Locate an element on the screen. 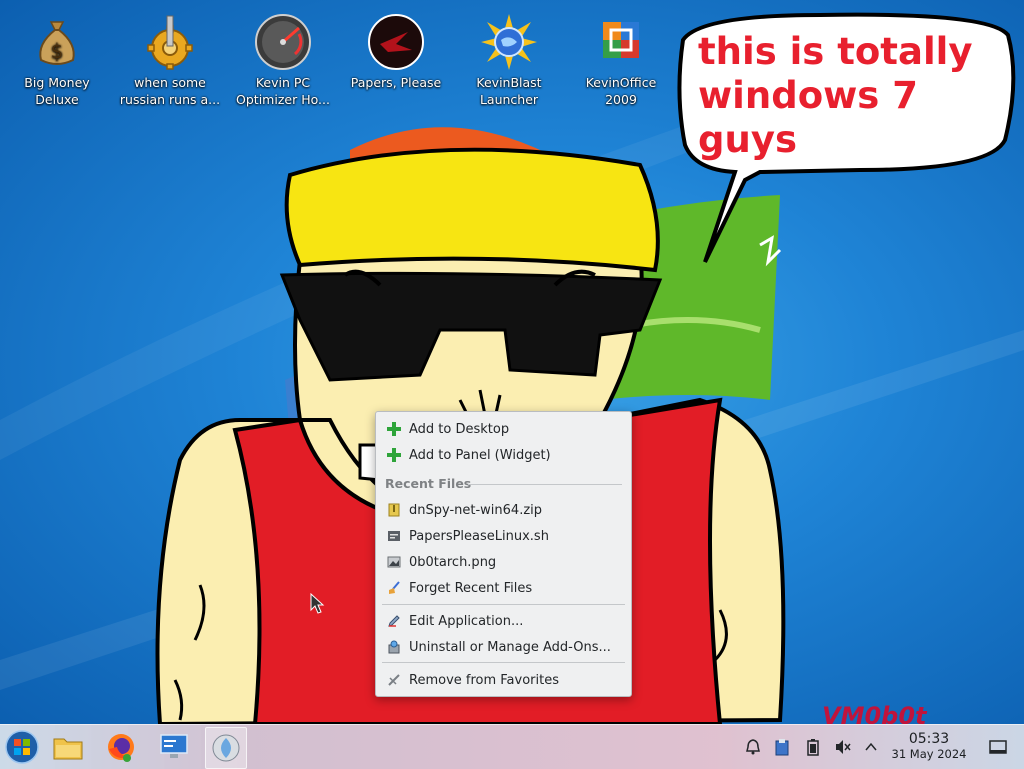  chevron-up-icon is located at coordinates (871, 747).